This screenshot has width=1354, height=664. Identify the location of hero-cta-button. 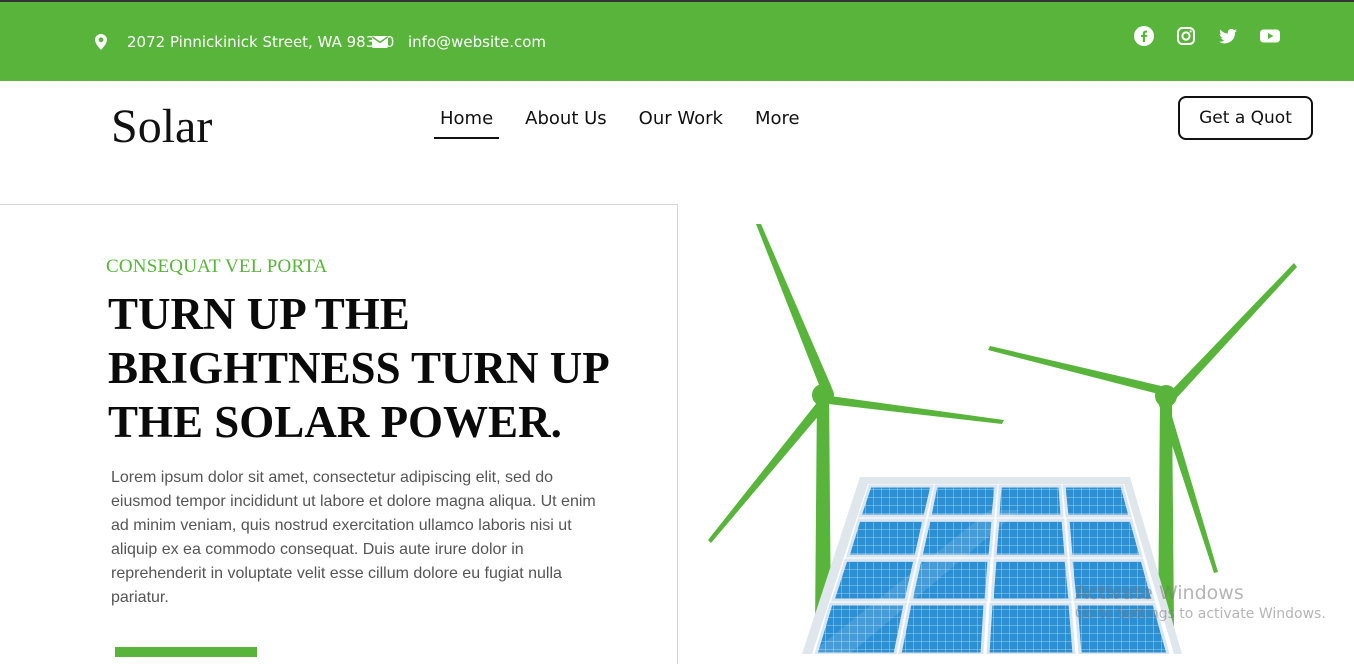
(186, 652).